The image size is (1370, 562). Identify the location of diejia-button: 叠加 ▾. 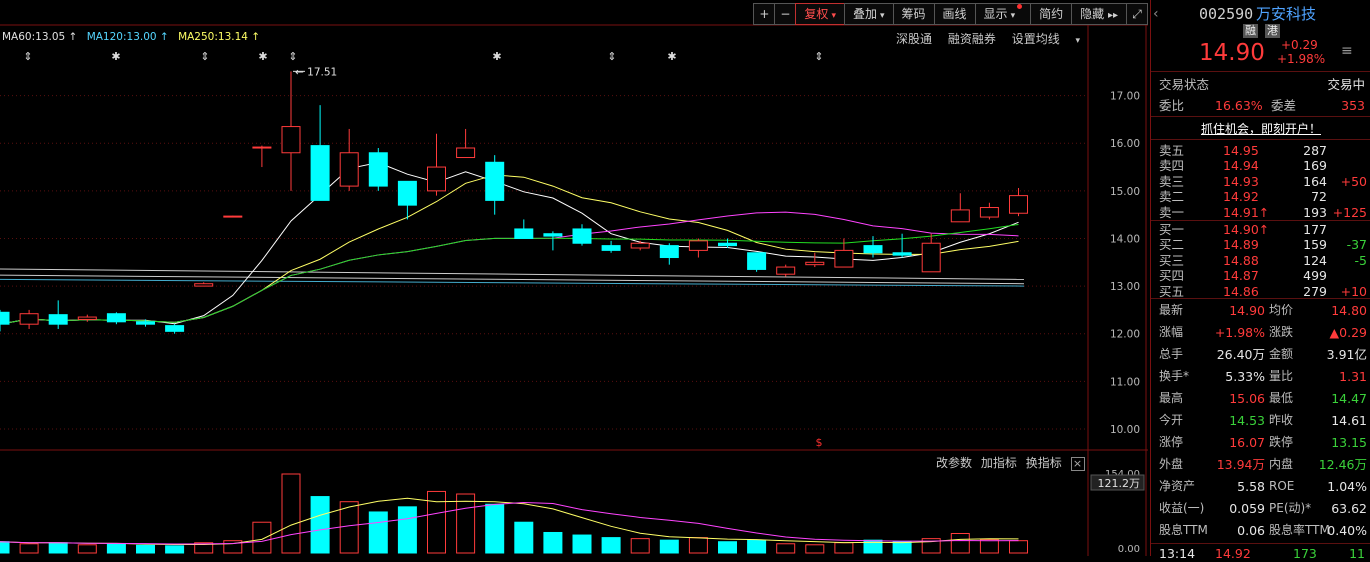
(868, 14).